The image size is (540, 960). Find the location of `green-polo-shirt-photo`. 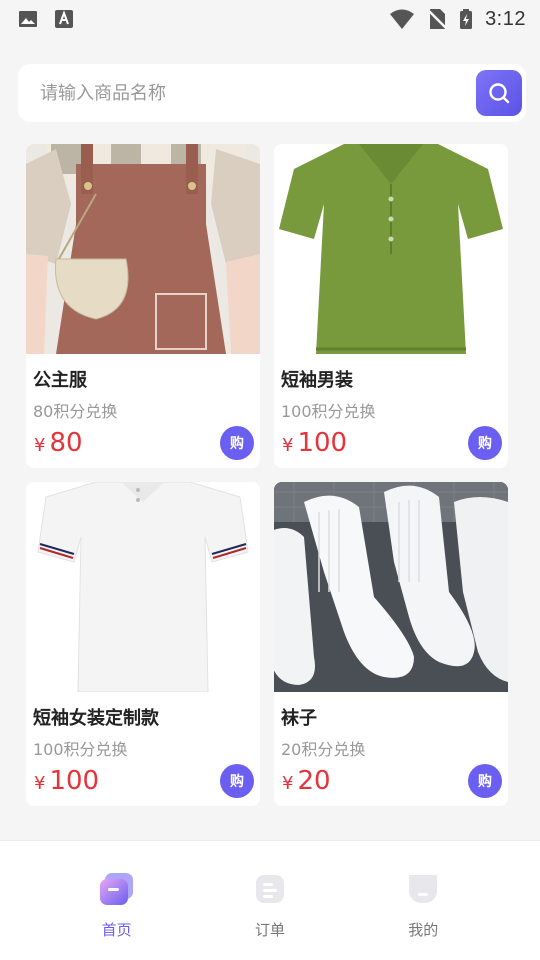

green-polo-shirt-photo is located at coordinates (391, 249).